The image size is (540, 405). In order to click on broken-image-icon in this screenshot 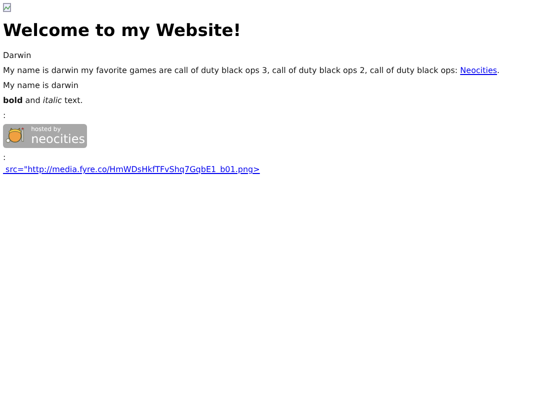, I will do `click(7, 7)`.